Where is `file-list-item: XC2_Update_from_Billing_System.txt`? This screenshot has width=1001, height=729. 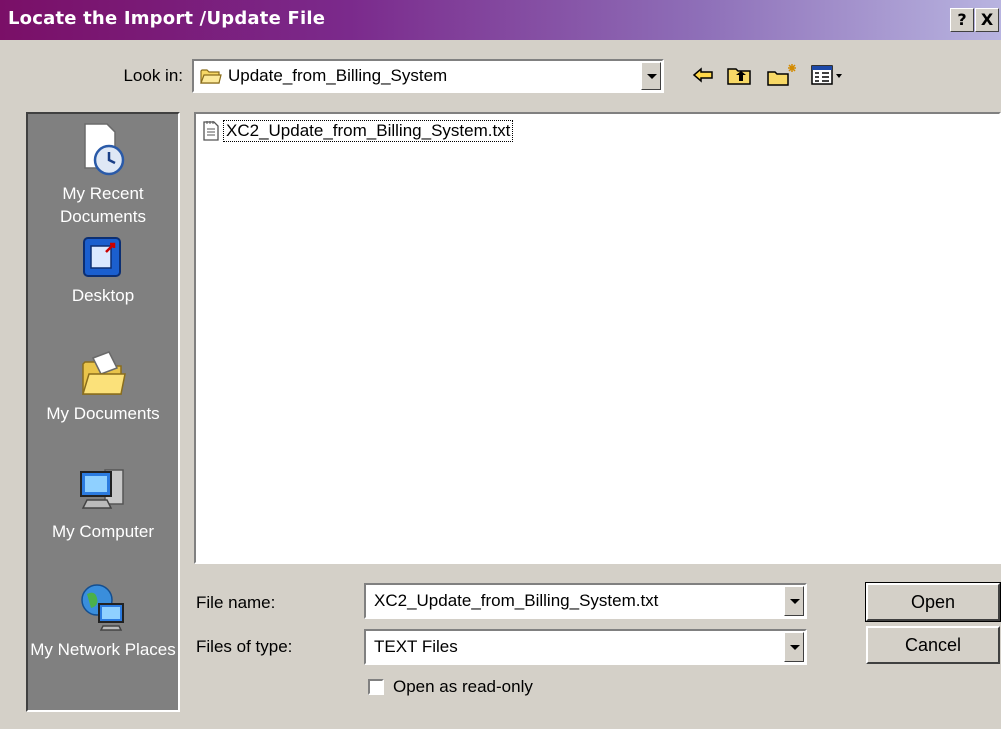 file-list-item: XC2_Update_from_Billing_System.txt is located at coordinates (358, 131).